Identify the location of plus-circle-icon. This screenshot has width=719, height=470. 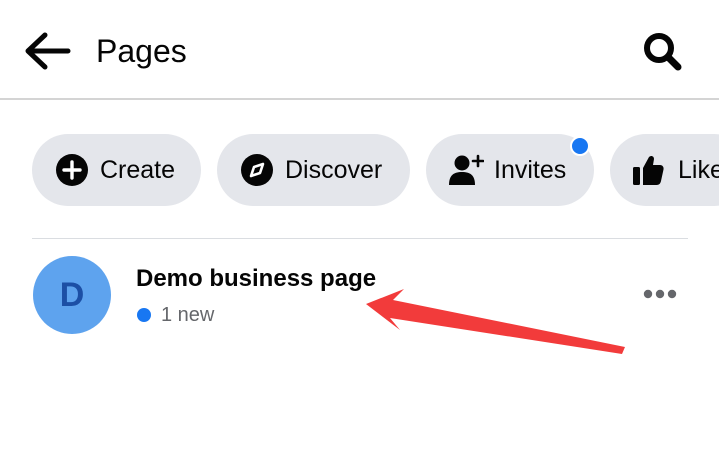
(72, 170).